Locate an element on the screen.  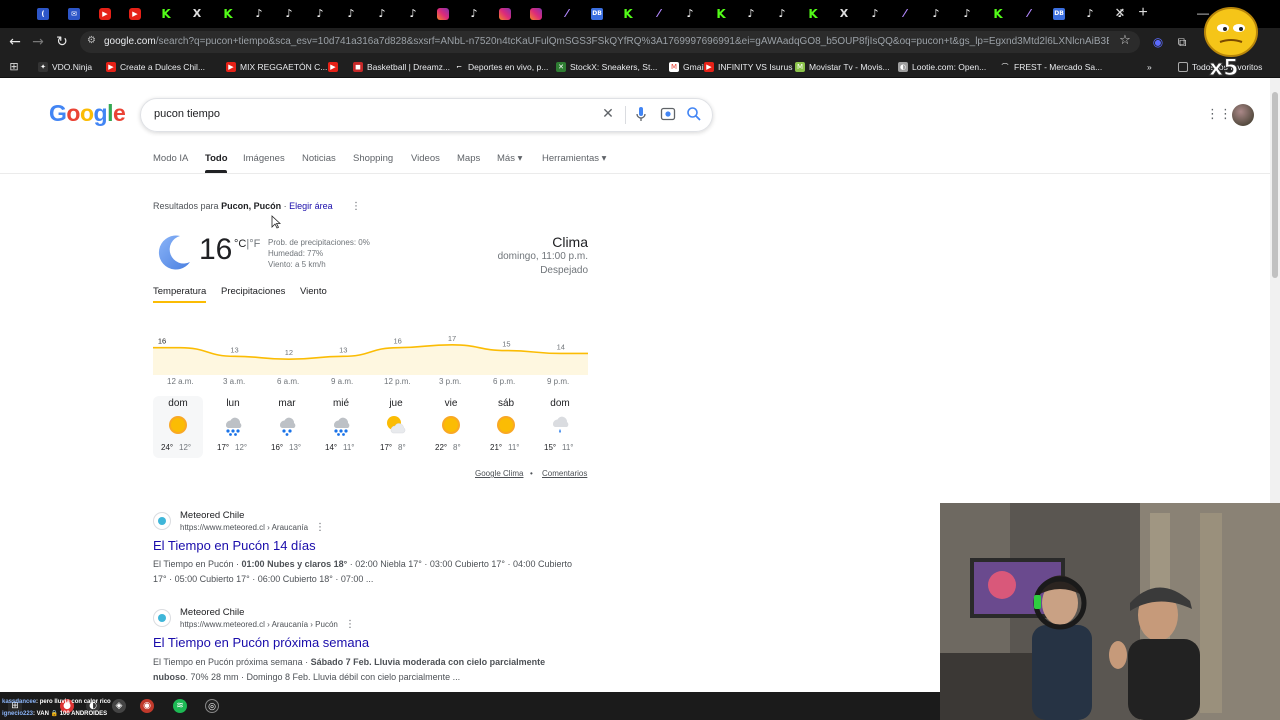
tab-maps: Maps is located at coordinates (468, 158).